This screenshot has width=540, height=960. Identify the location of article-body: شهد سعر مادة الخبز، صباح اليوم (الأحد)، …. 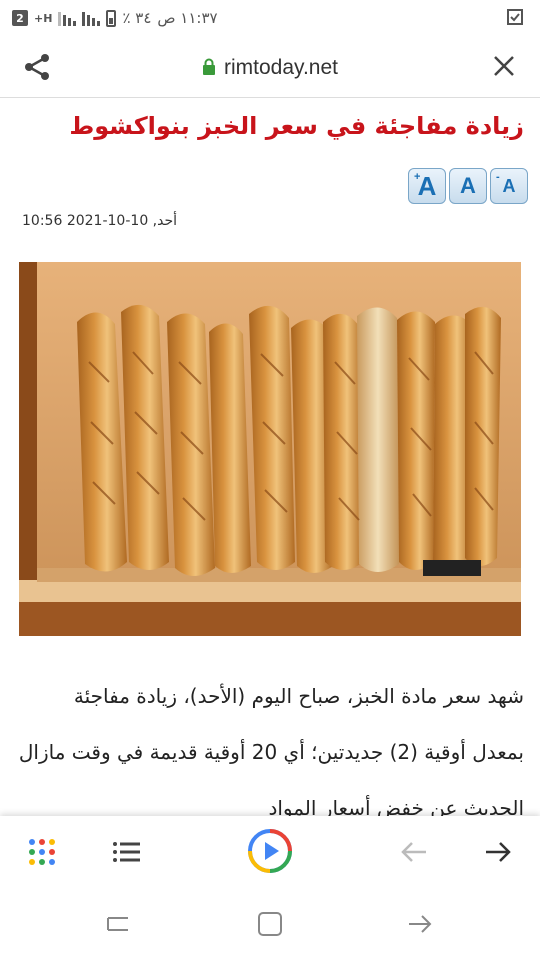
(271, 750).